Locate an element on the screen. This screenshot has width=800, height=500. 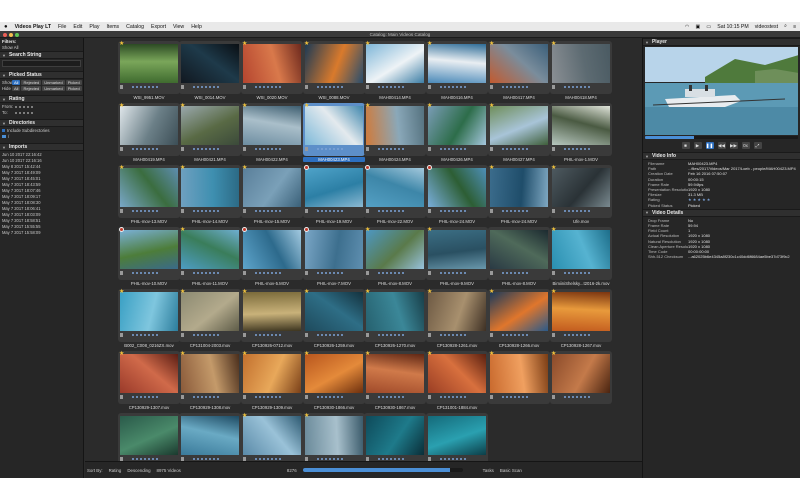
video-thumbnail-cell: ★ CP130928-1267.mov is located at coordinates (581, 319).